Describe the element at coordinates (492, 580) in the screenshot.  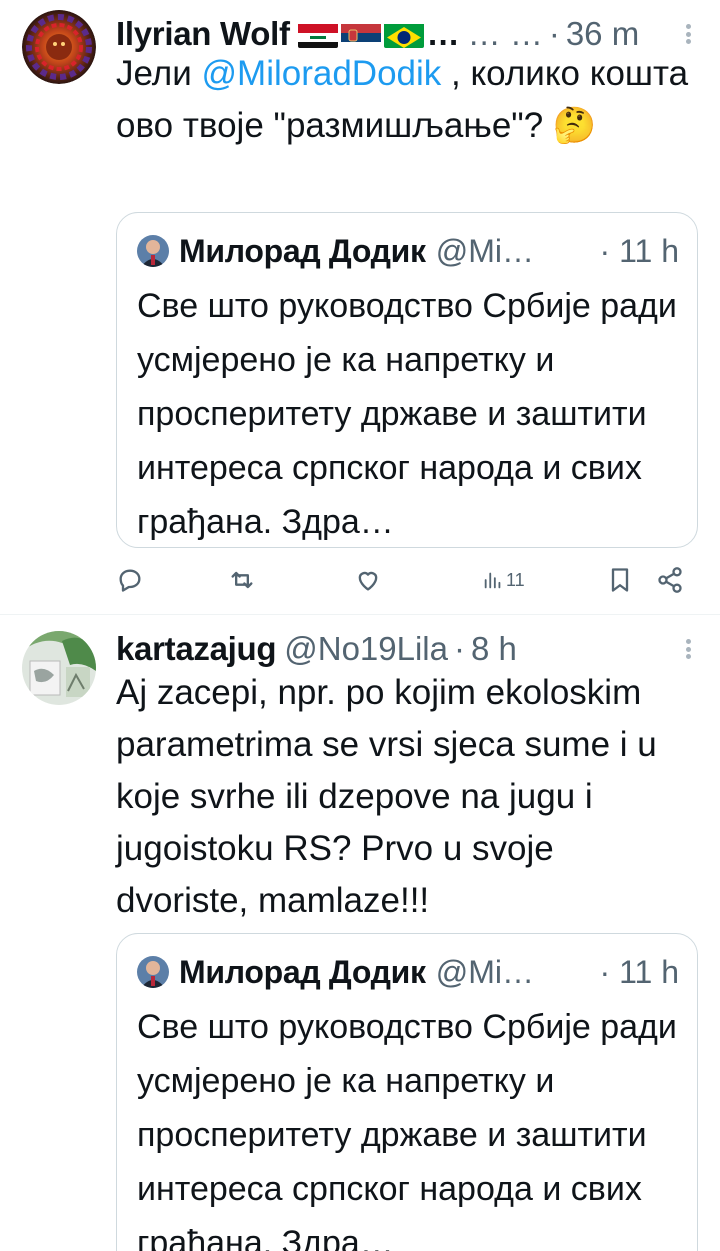
I see `views-icon` at that location.